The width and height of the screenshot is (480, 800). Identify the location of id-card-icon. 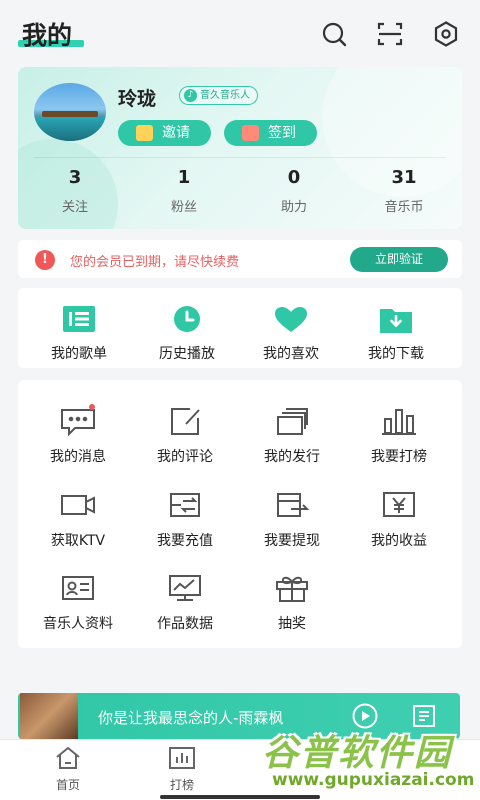
(78, 588).